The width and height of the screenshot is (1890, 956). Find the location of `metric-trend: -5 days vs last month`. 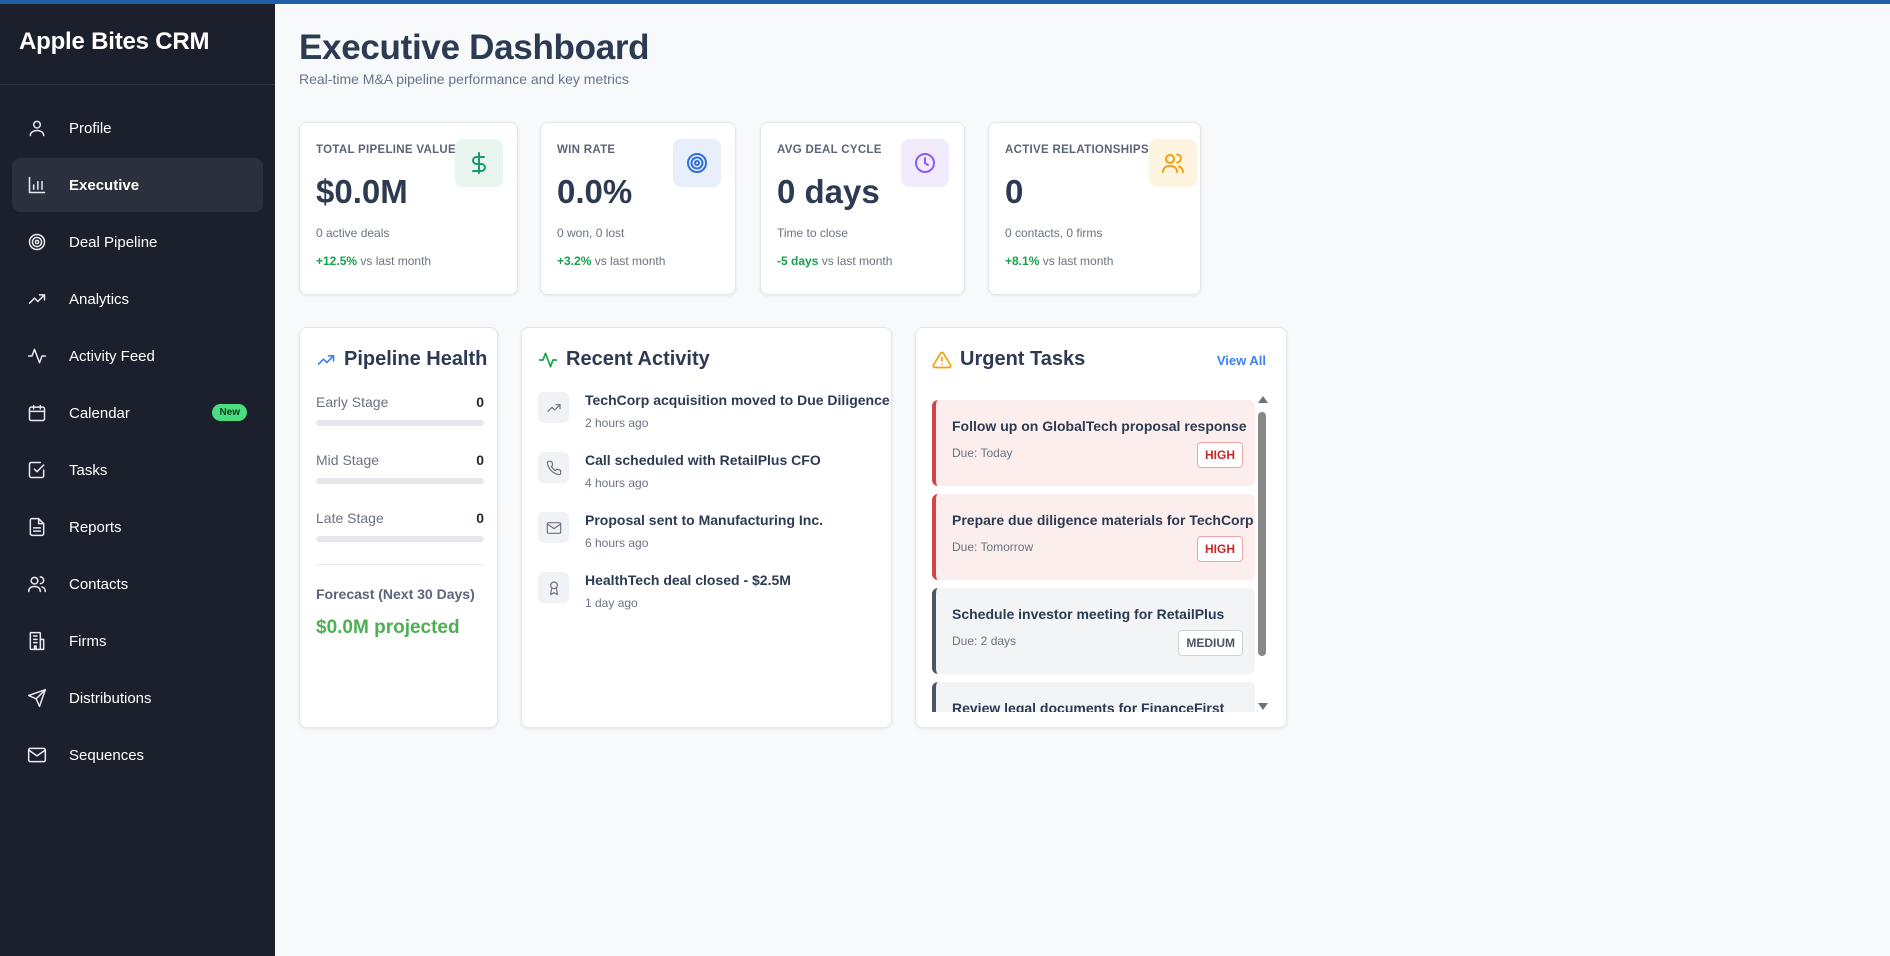

metric-trend: -5 days vs last month is located at coordinates (834, 261).